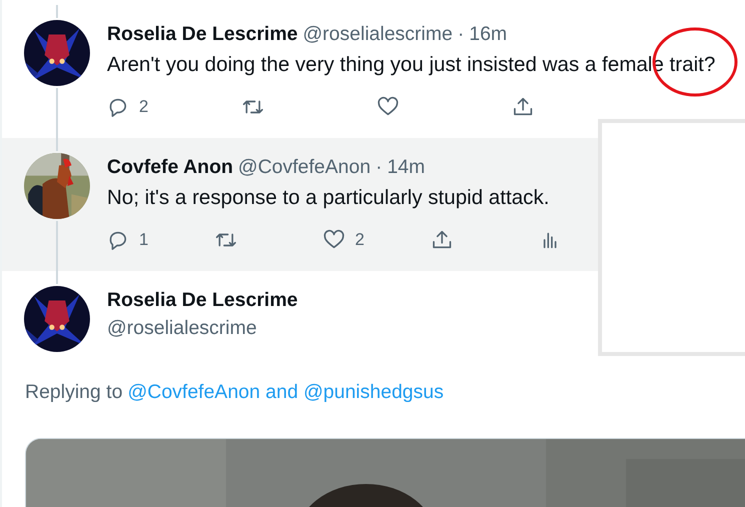 Image resolution: width=745 pixels, height=507 pixels. Describe the element at coordinates (304, 167) in the screenshot. I see `user-handle: @CovfefeAnon` at that location.